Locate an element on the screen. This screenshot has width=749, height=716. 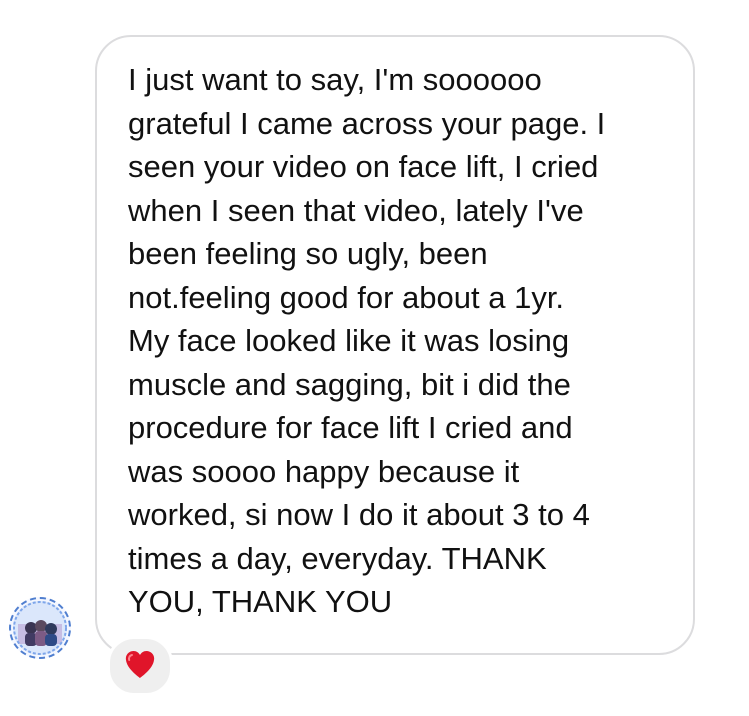
avatar-image is located at coordinates (40, 628).